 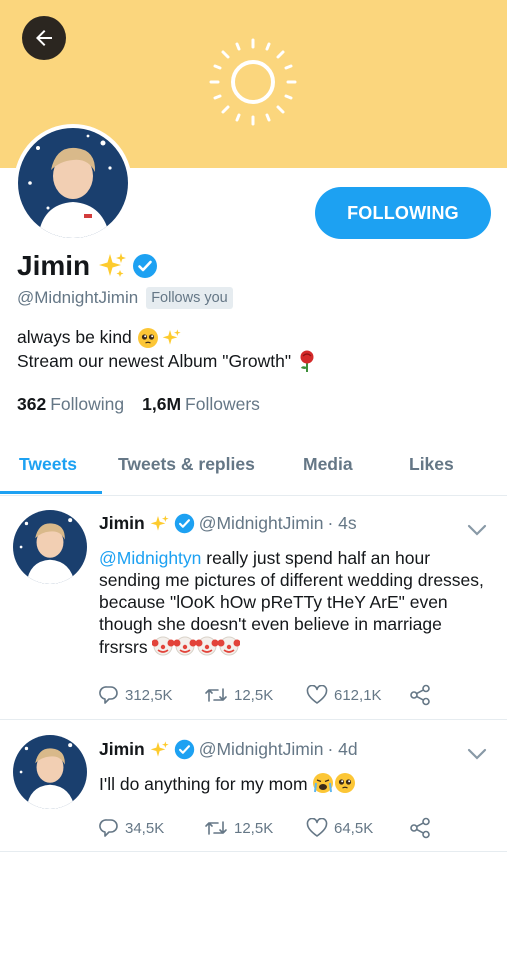 I want to click on reply-button: 34,5K, so click(x=151, y=828).